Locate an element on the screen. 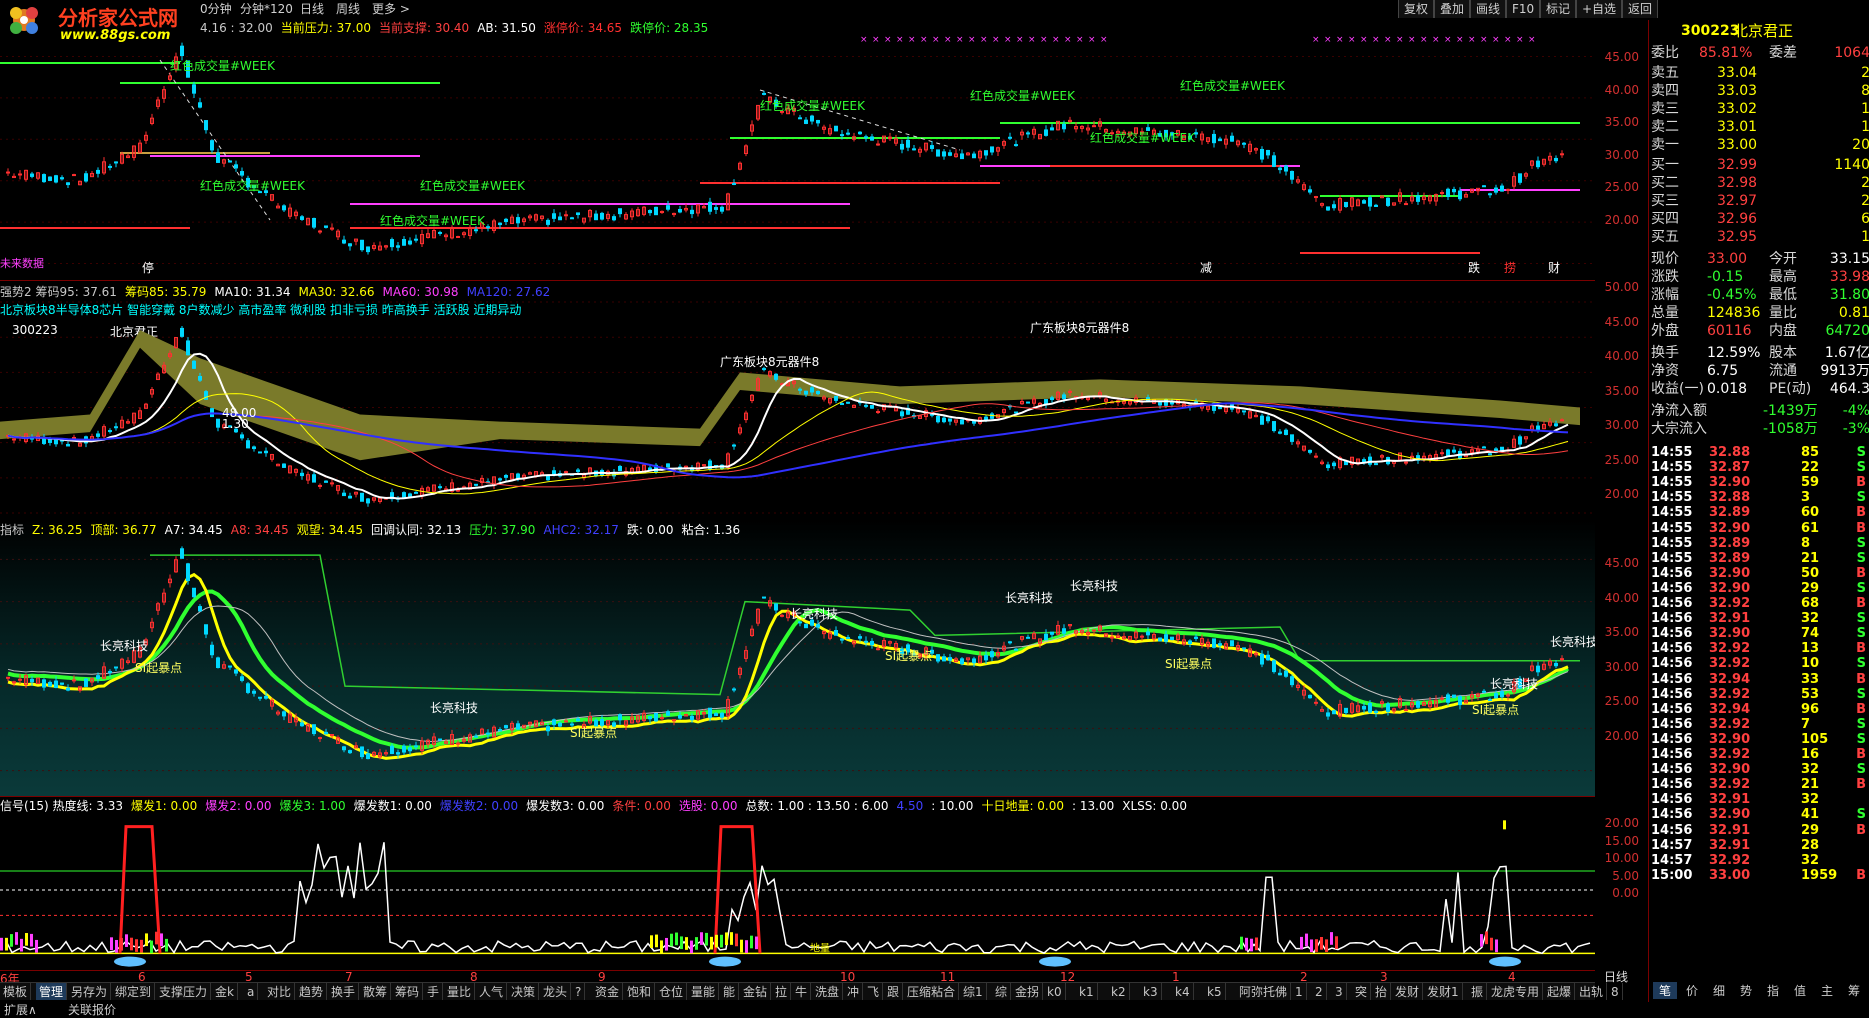  indicator-tab: 管理 is located at coordinates (52, 992).